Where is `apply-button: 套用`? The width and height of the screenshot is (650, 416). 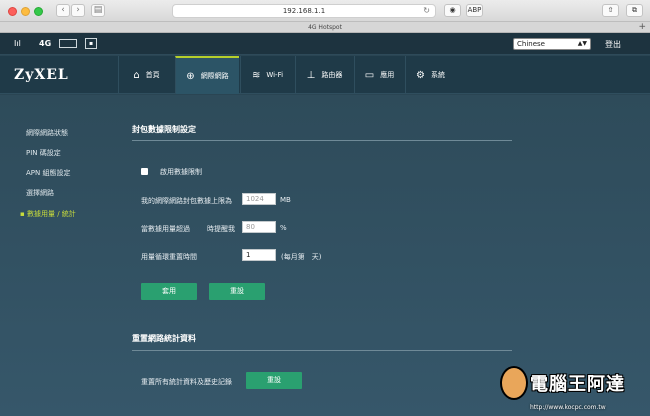
apply-button: 套用 is located at coordinates (169, 291).